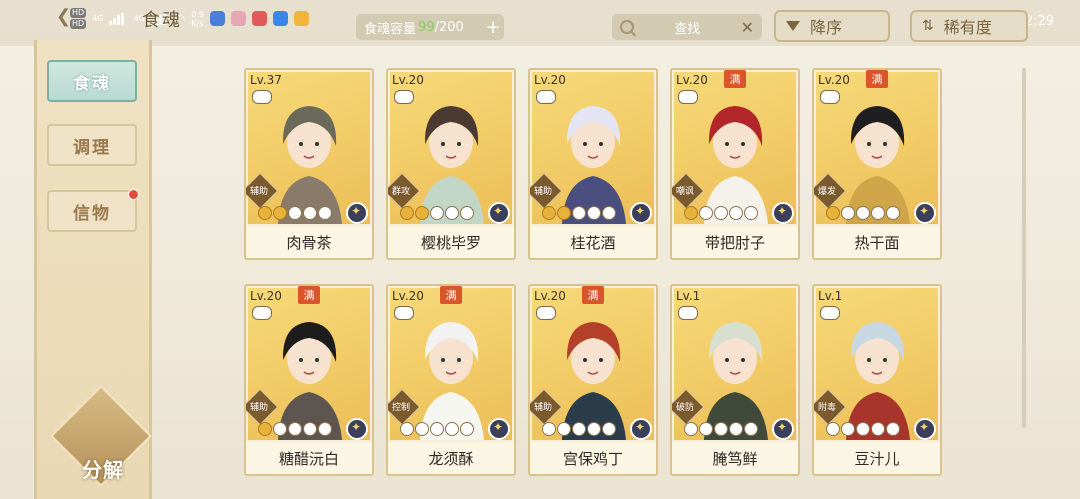 This screenshot has height=499, width=1080. I want to click on food-soul-card: Lv.37 辅助肉骨茶, so click(309, 164).